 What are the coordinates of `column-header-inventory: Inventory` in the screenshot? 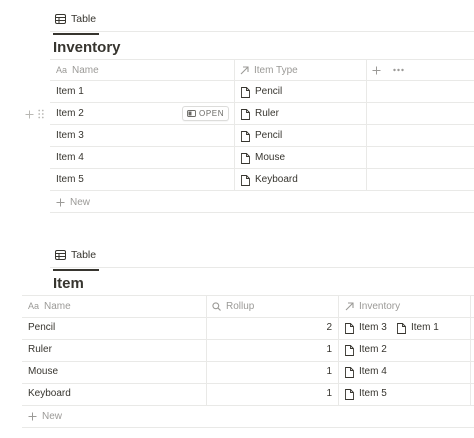 It's located at (372, 306).